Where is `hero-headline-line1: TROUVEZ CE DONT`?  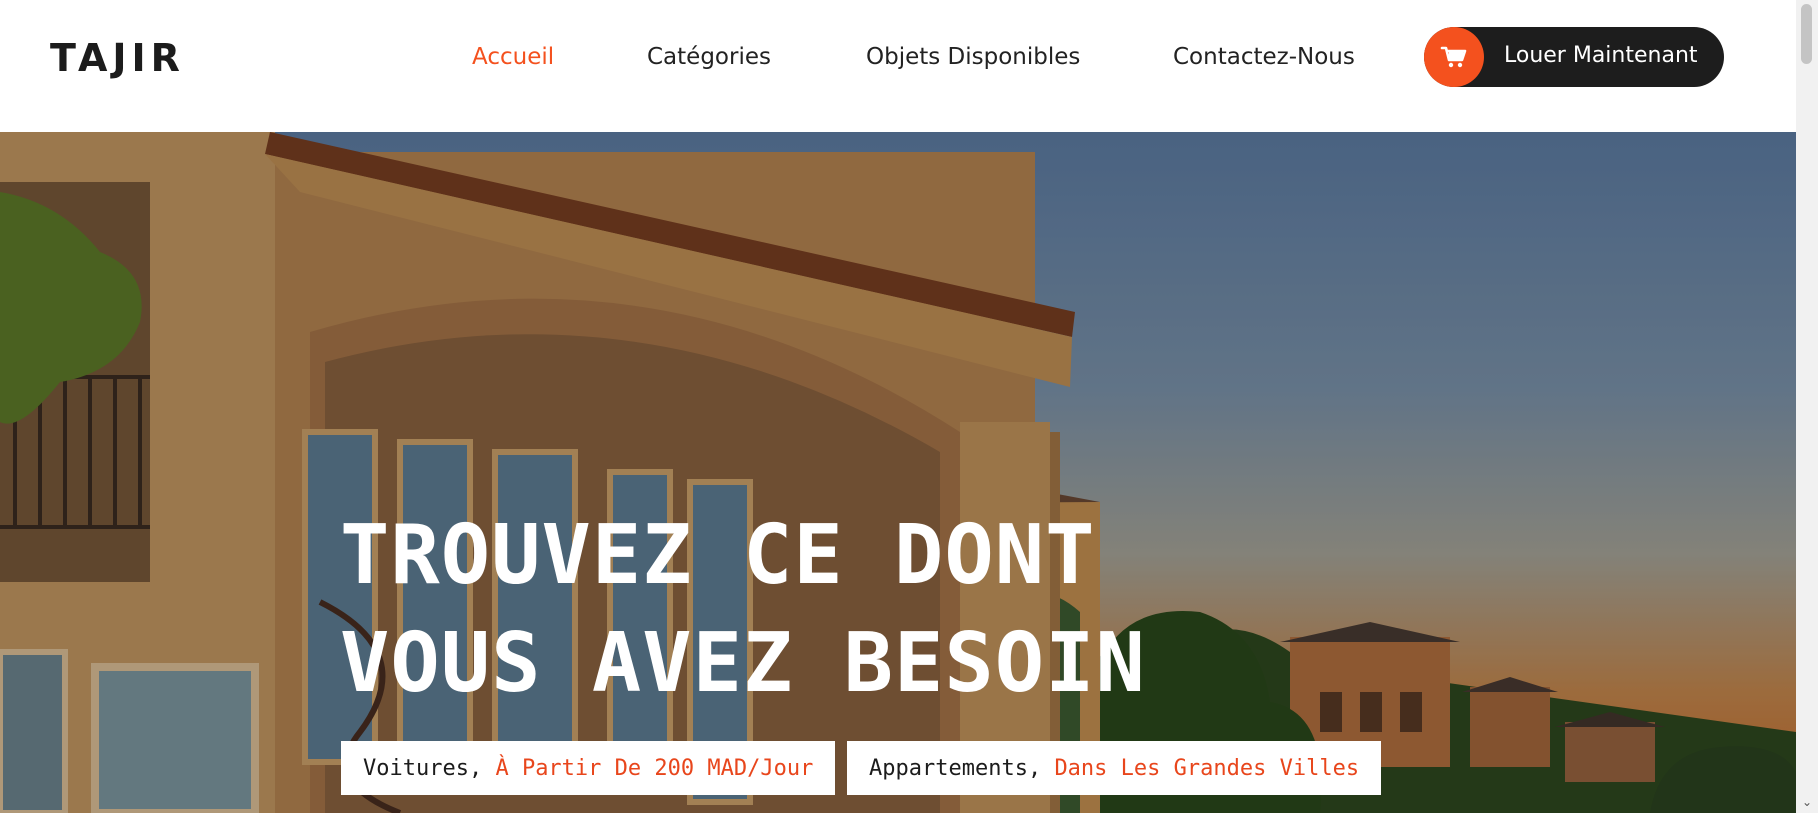 hero-headline-line1: TROUVEZ CE DONT is located at coordinates (718, 555).